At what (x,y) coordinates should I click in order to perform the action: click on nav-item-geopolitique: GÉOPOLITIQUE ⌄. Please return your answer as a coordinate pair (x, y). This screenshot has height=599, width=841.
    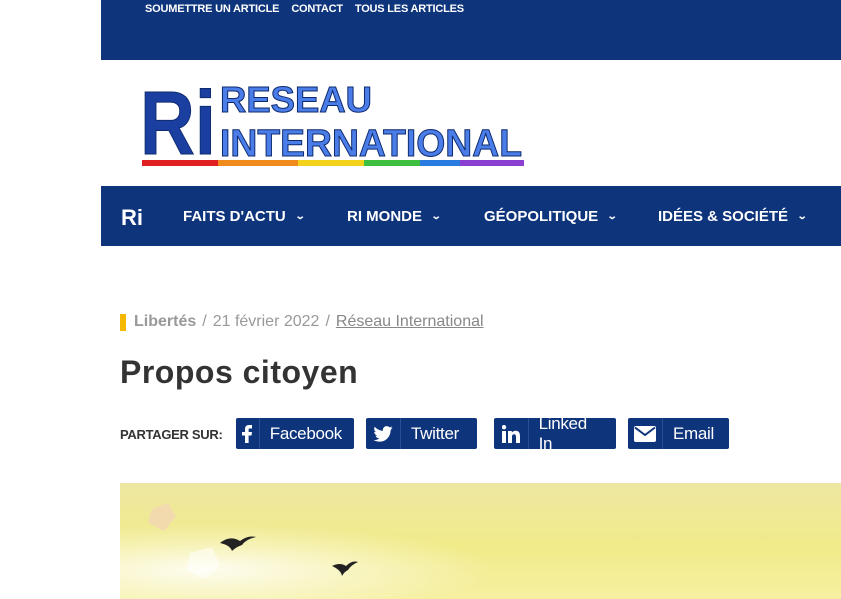
    Looking at the image, I should click on (551, 216).